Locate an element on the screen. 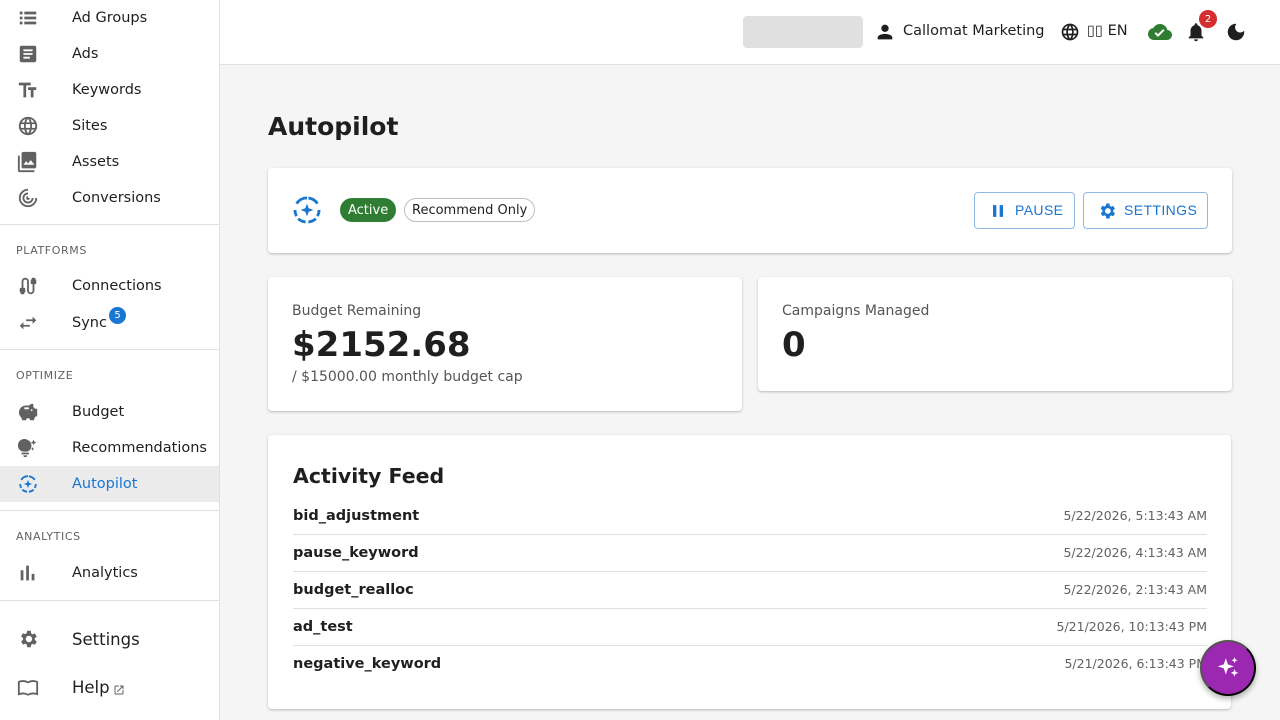 This screenshot has height=720, width=1280. list-item: budget_realloc 5/22/2026, 2:13:43 AM is located at coordinates (750, 590).